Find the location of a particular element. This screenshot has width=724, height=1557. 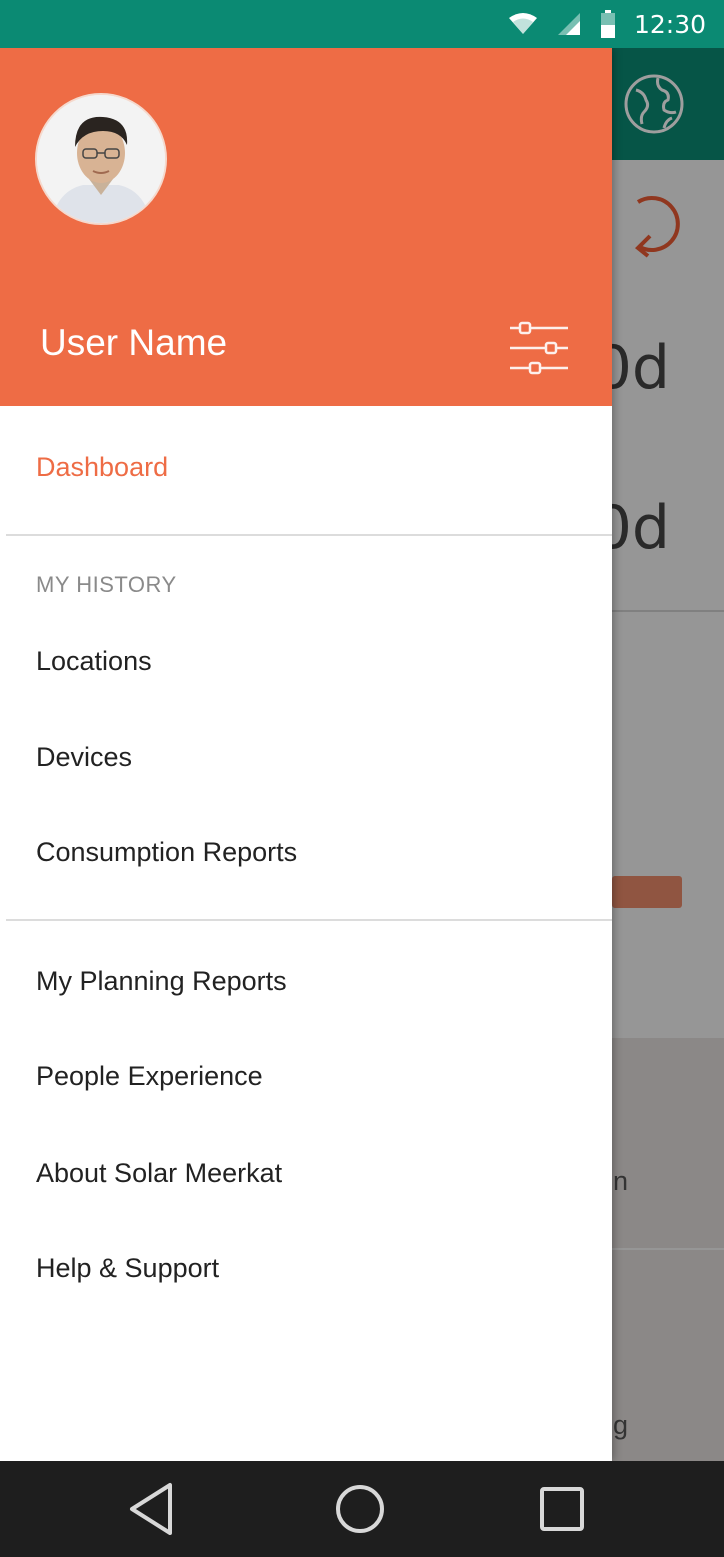

system-nav-bar is located at coordinates (362, 1509).